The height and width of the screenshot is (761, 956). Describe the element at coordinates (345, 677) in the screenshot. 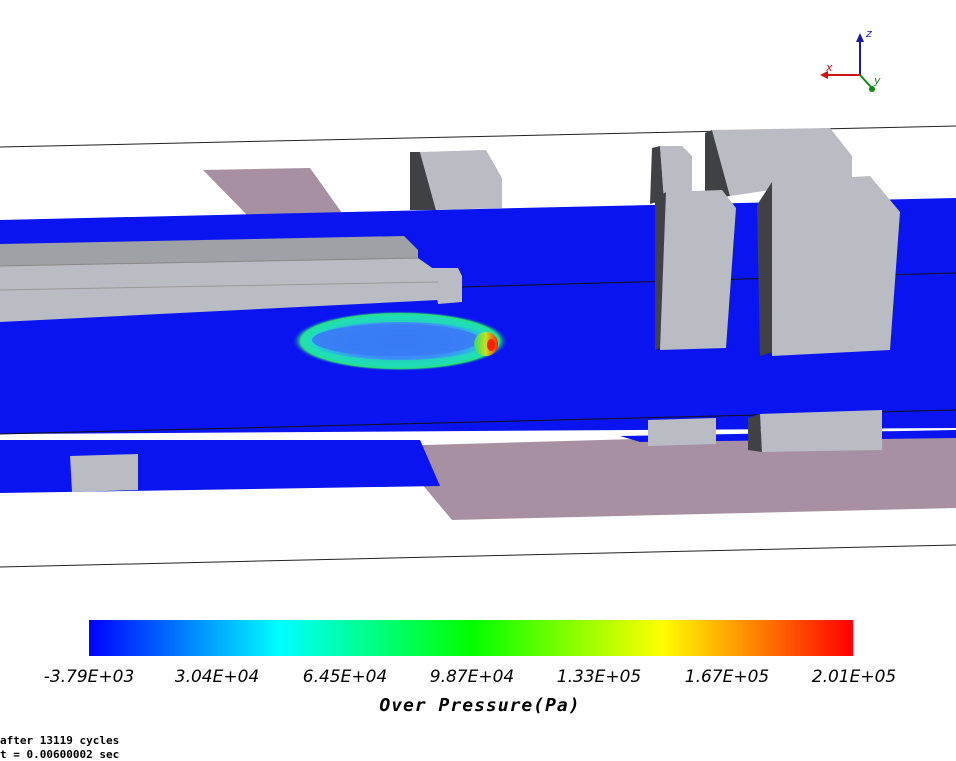

I see `colorbar-tick-label: 6.45E+04` at that location.